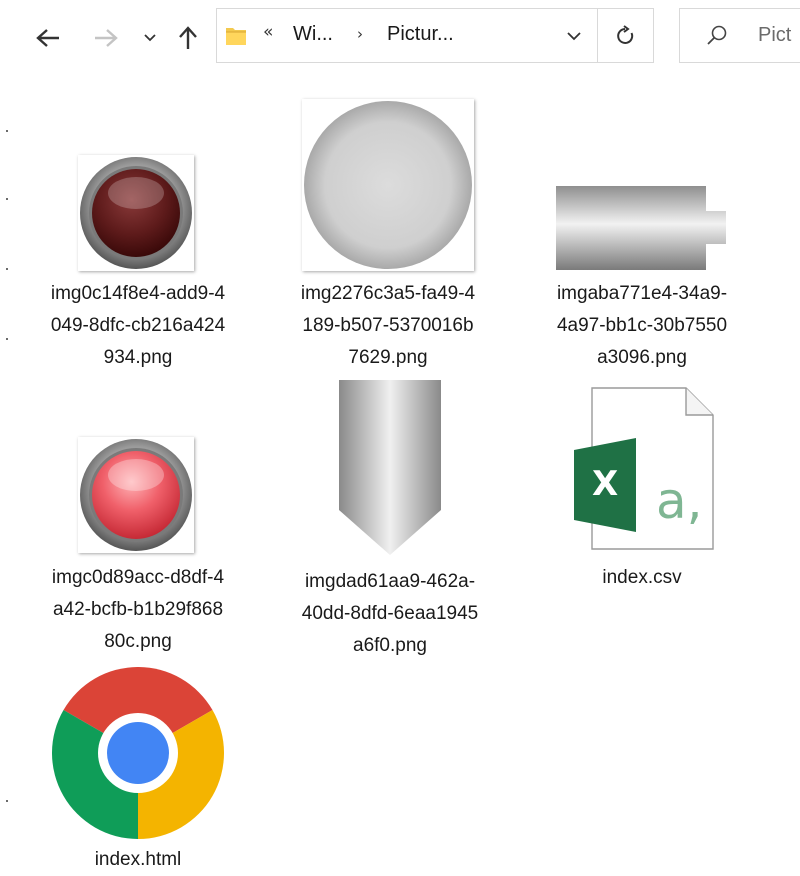  Describe the element at coordinates (679, 501) in the screenshot. I see `csv-a-glyph: a,` at that location.